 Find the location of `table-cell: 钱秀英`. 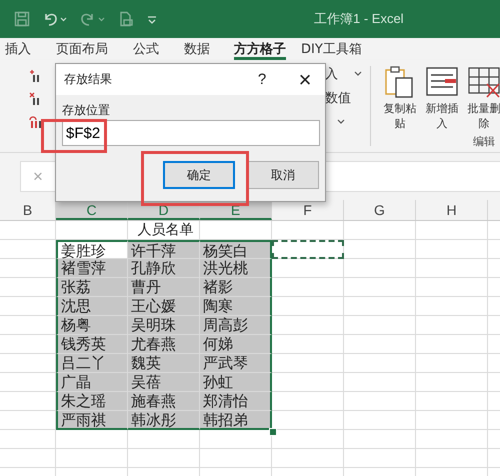

table-cell: 钱秀英 is located at coordinates (92, 344).